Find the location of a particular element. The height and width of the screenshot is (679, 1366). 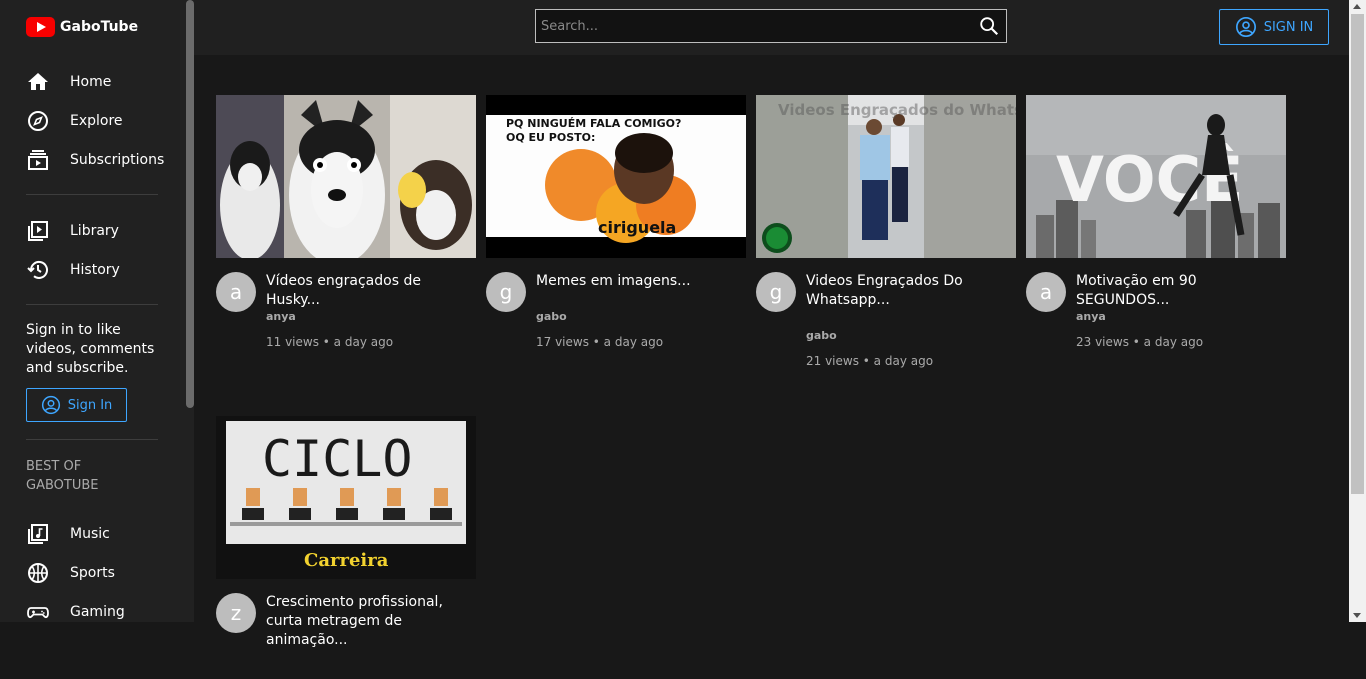

meme-text-line-1: PQ NINGUÉM FALA COMIGO? is located at coordinates (593, 123).